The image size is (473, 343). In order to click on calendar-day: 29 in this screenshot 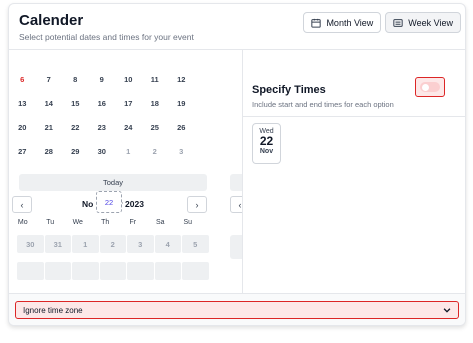, I will do `click(75, 151)`.